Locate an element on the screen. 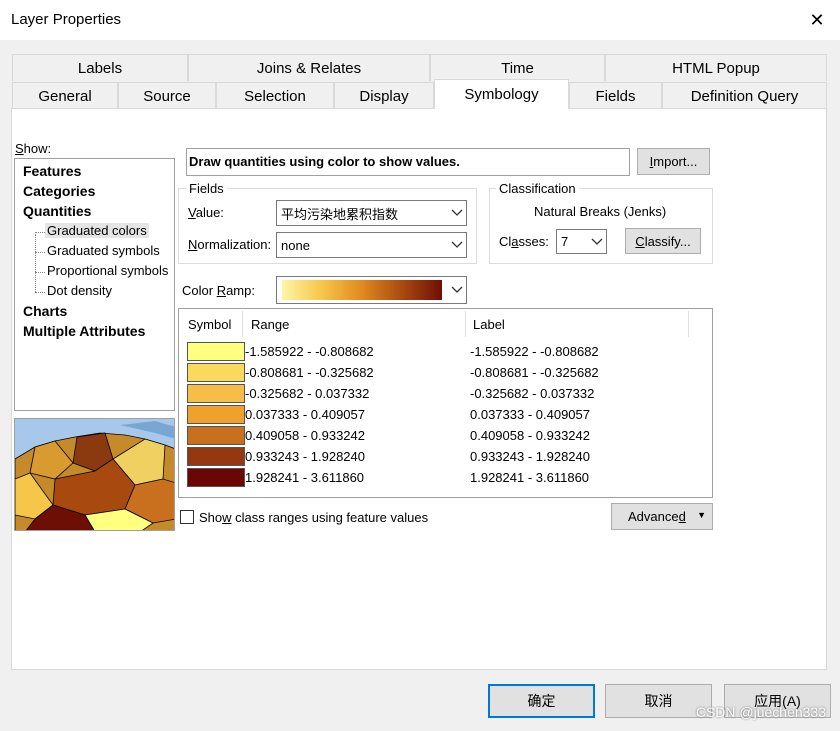  classification-group-title: Classification is located at coordinates (537, 188).